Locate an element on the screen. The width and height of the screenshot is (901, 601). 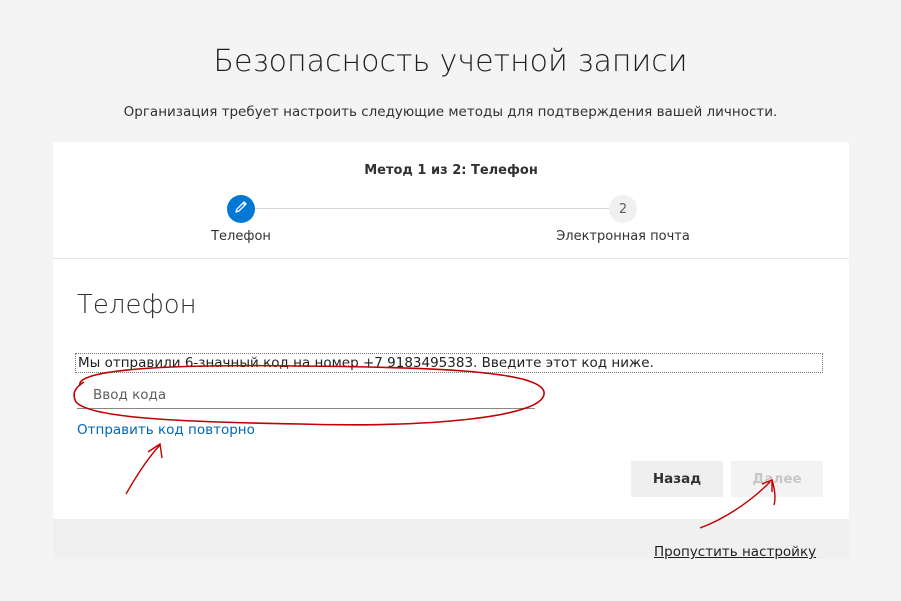
back-button: Назад is located at coordinates (677, 479).